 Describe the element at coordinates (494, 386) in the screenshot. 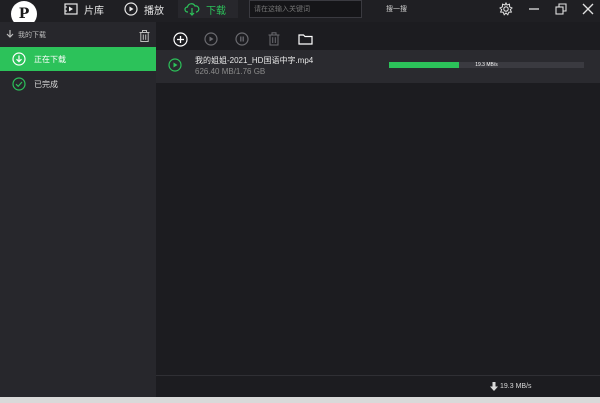

I see `download-arrow-icon` at that location.